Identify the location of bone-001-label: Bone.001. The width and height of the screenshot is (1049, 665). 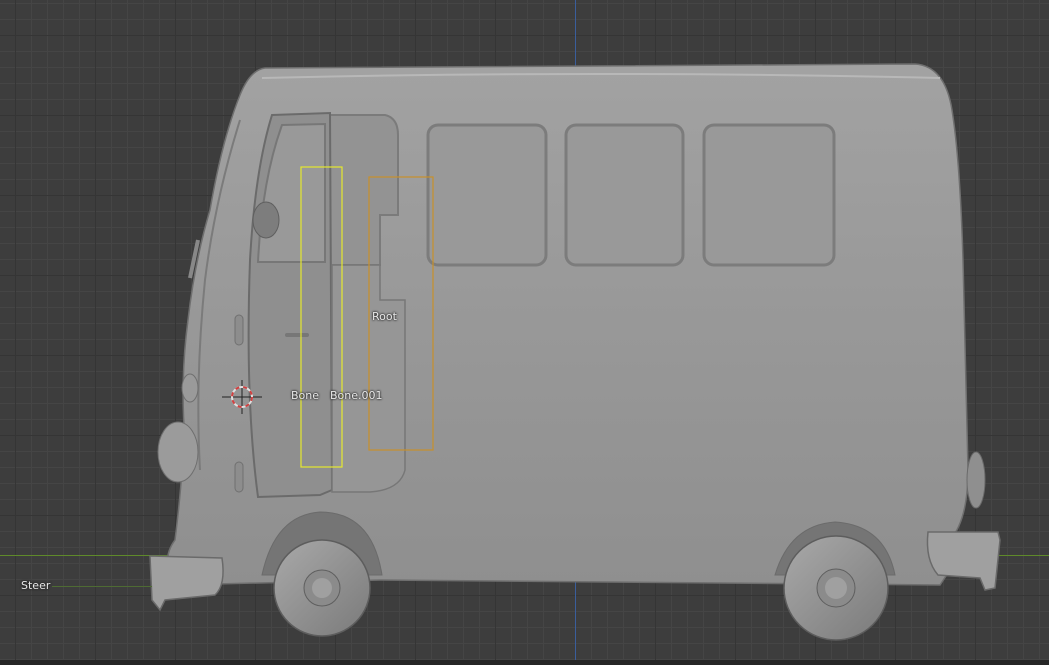
(356, 395).